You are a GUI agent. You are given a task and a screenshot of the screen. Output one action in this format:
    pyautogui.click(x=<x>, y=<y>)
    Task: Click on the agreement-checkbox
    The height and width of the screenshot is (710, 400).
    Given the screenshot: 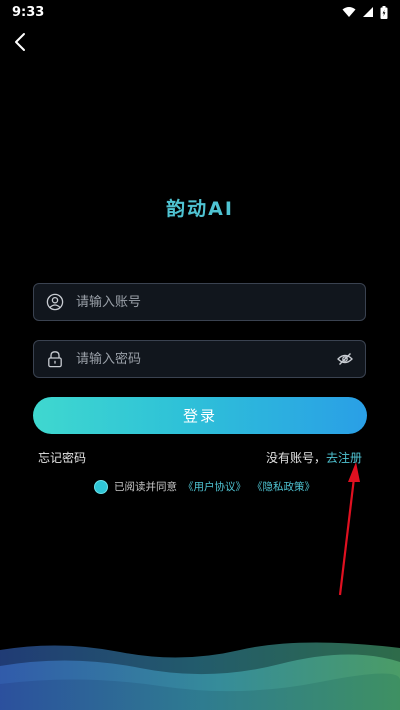 What is the action you would take?
    pyautogui.click(x=101, y=486)
    